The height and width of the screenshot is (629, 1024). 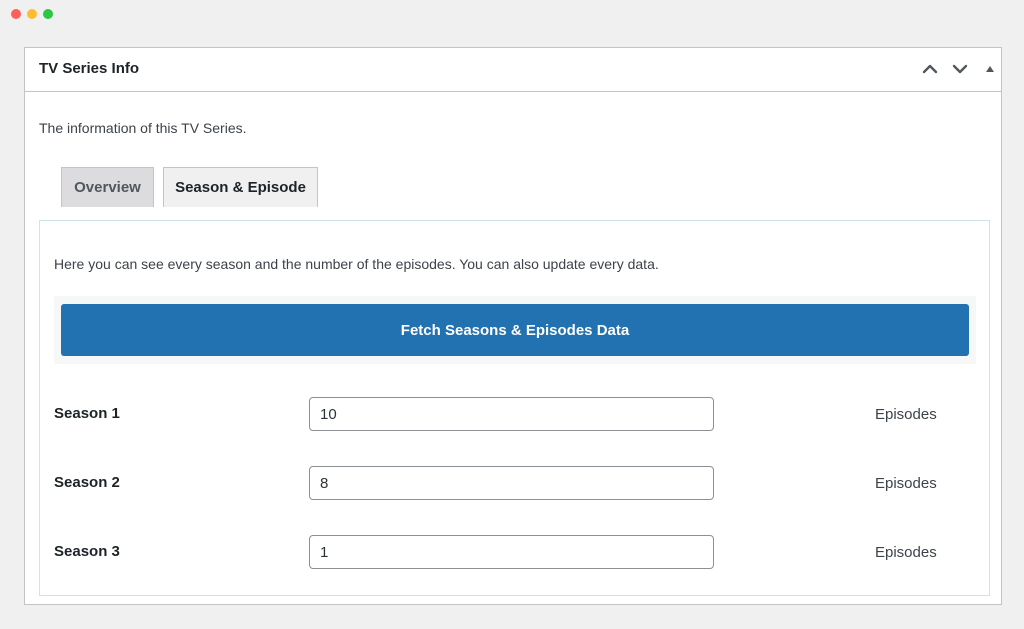 I want to click on tab-overview: Overview, so click(x=107, y=187).